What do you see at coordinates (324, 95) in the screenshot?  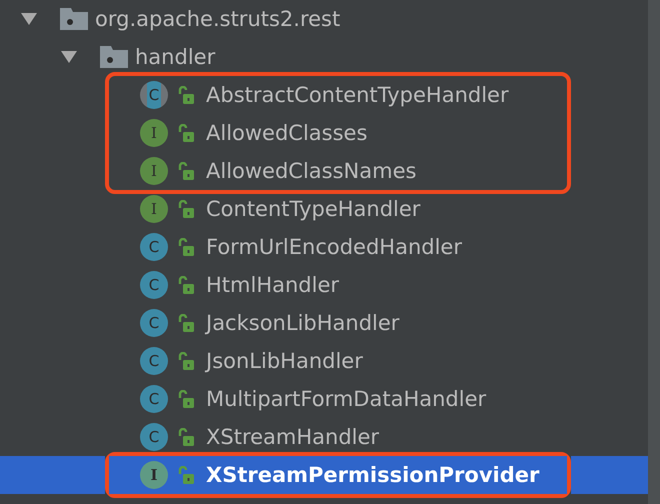 I see `tree-item: C AbstractContentTypeHandler` at bounding box center [324, 95].